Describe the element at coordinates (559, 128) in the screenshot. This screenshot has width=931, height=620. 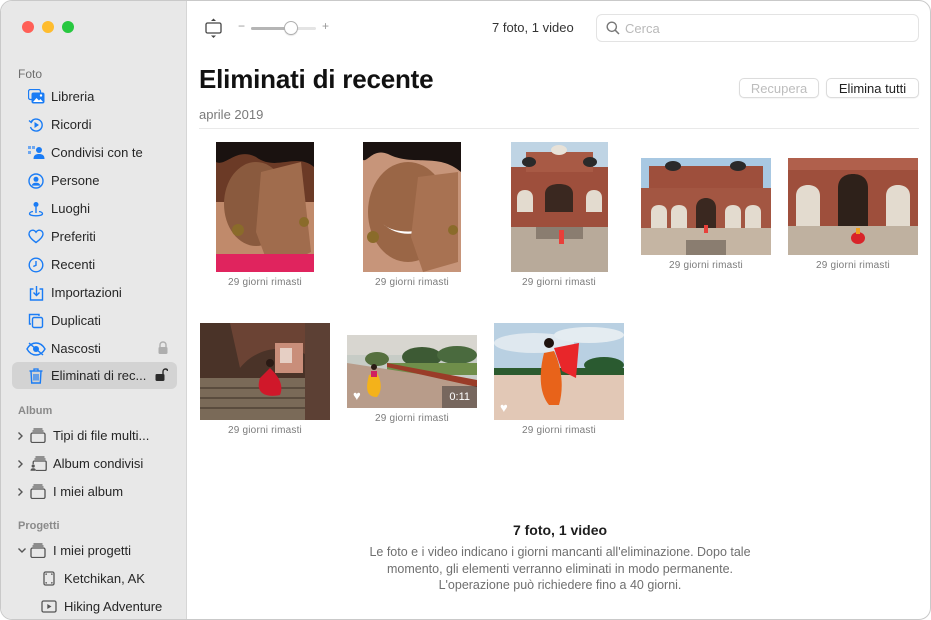
I see `divider` at that location.